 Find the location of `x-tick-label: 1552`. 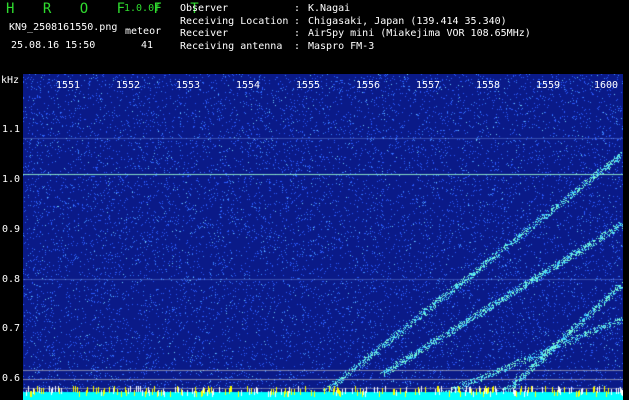

x-tick-label: 1552 is located at coordinates (128, 85).